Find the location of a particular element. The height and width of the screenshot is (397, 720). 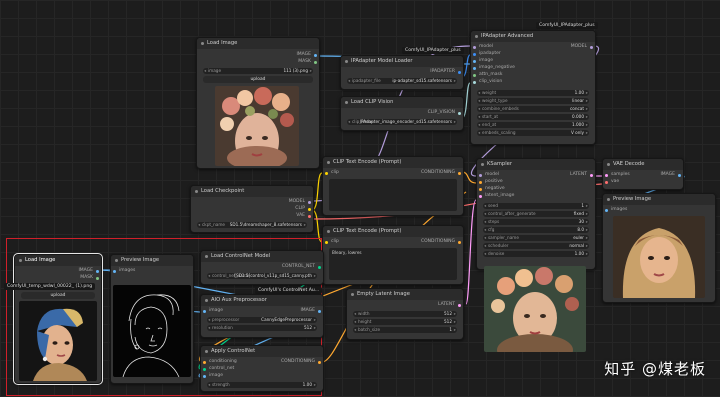

clip-vision-output-socket is located at coordinates (459, 113).